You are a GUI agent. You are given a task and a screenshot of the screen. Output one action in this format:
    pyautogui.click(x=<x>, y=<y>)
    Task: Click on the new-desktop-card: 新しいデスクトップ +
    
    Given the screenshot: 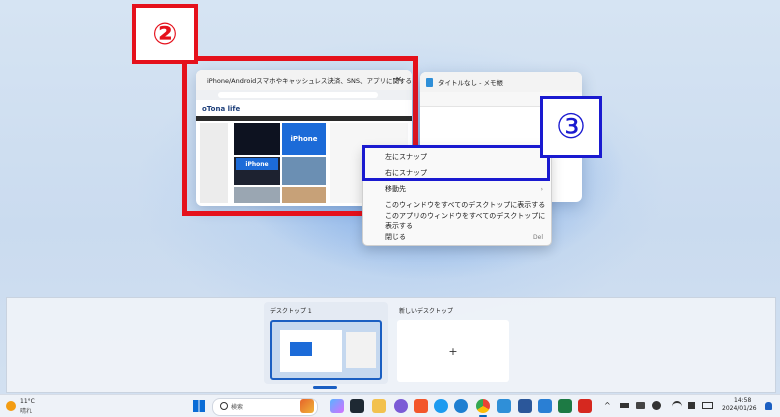 What is the action you would take?
    pyautogui.click(x=454, y=343)
    